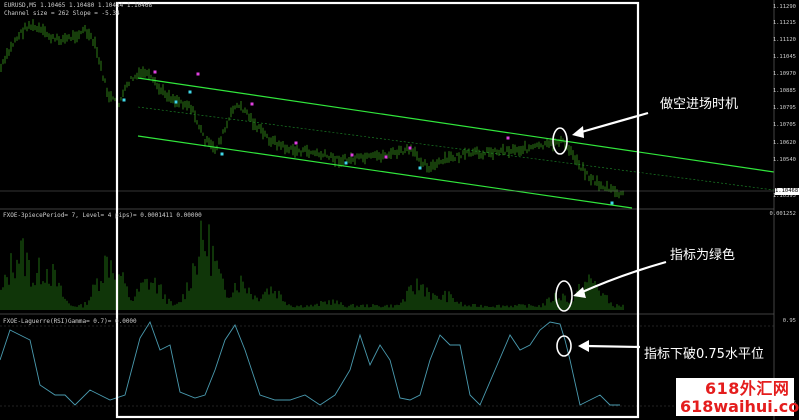 The width and height of the screenshot is (799, 420). Describe the element at coordinates (784, 108) in the screenshot. I see `price-tick: 1.10795` at that location.